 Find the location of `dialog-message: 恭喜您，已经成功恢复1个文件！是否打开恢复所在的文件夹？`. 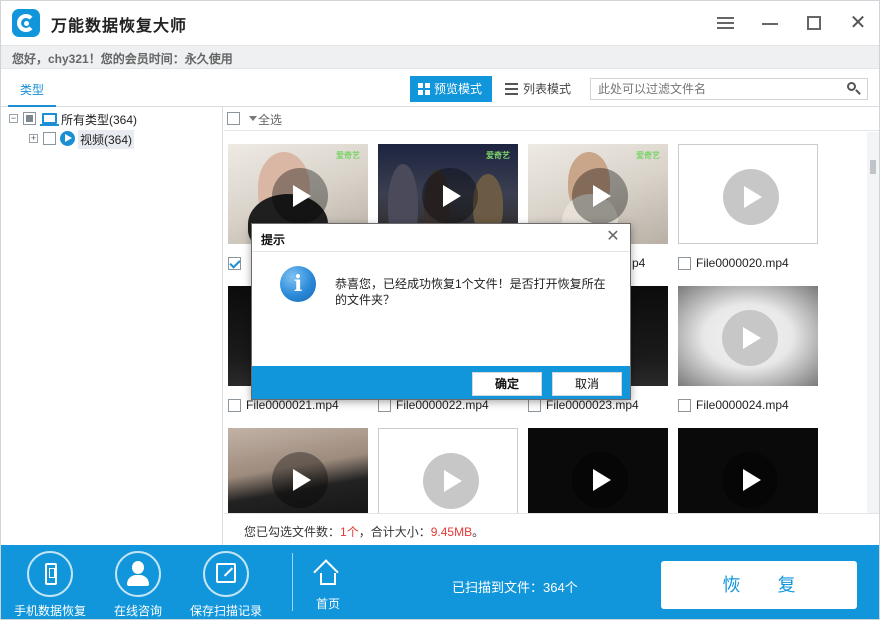

dialog-message: 恭喜您，已经成功恢复1个文件！是否打开恢复所在的文件夹？ is located at coordinates (470, 292).